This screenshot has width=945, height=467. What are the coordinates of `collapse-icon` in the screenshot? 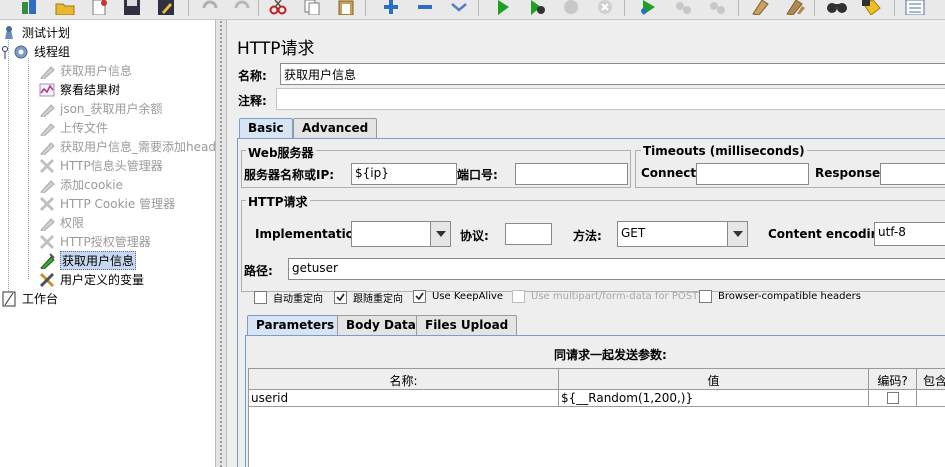 It's located at (425, 7).